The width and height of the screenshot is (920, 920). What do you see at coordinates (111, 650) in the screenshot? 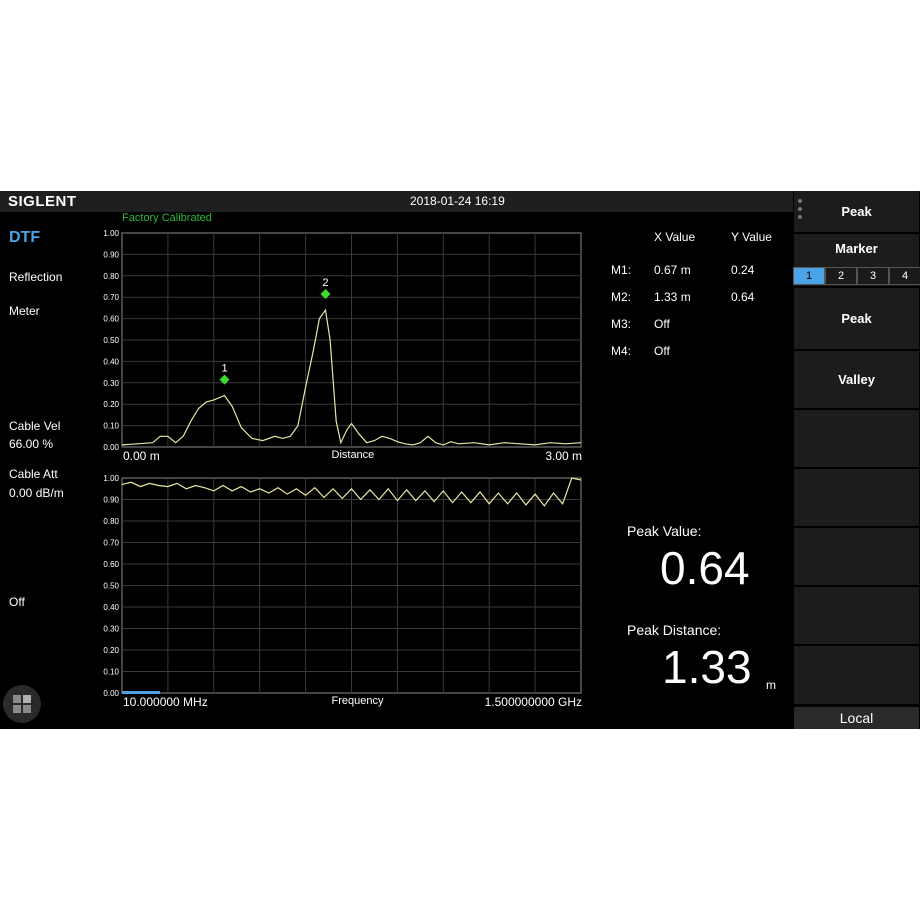
I see `y-tick-label: 0.20` at bounding box center [111, 650].